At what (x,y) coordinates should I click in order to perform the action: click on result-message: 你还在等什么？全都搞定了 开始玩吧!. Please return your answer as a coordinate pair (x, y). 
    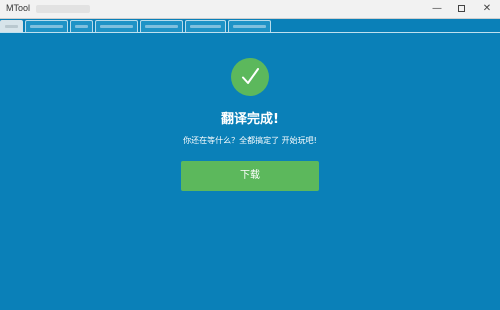
    Looking at the image, I should click on (250, 140).